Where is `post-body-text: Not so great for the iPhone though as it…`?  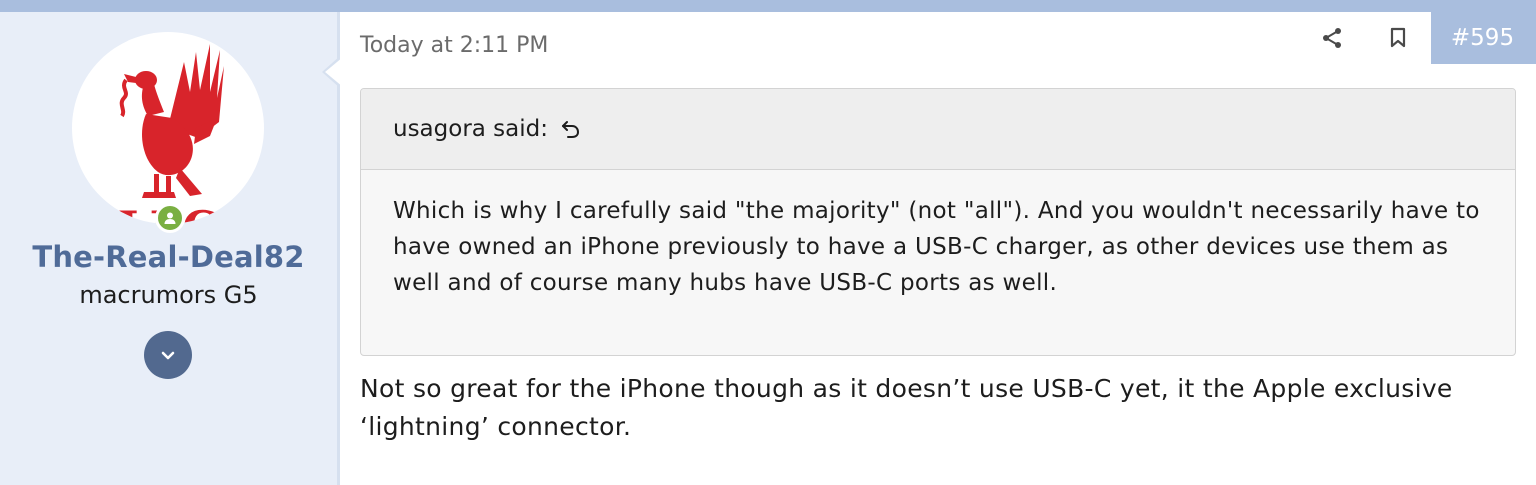 post-body-text: Not so great for the iPhone though as it… is located at coordinates (906, 407).